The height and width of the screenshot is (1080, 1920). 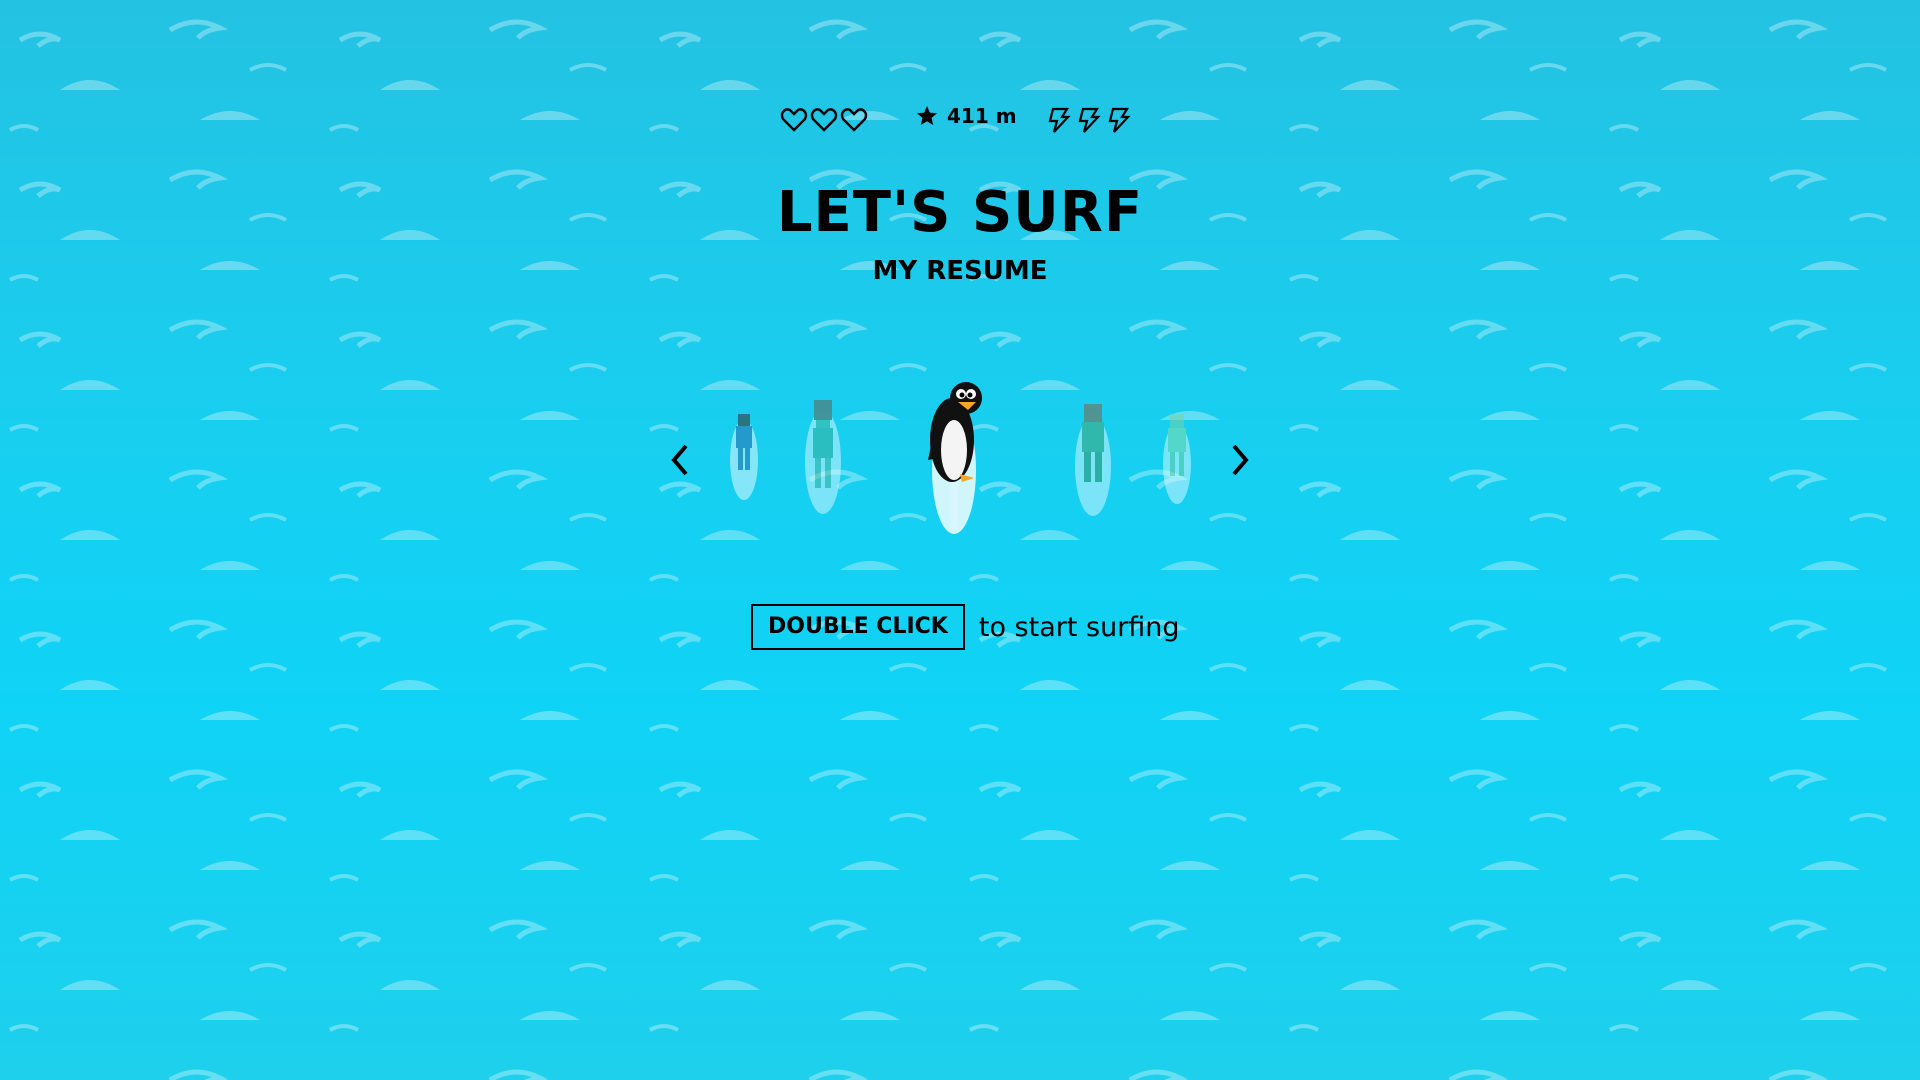 I want to click on lives-display, so click(x=824, y=120).